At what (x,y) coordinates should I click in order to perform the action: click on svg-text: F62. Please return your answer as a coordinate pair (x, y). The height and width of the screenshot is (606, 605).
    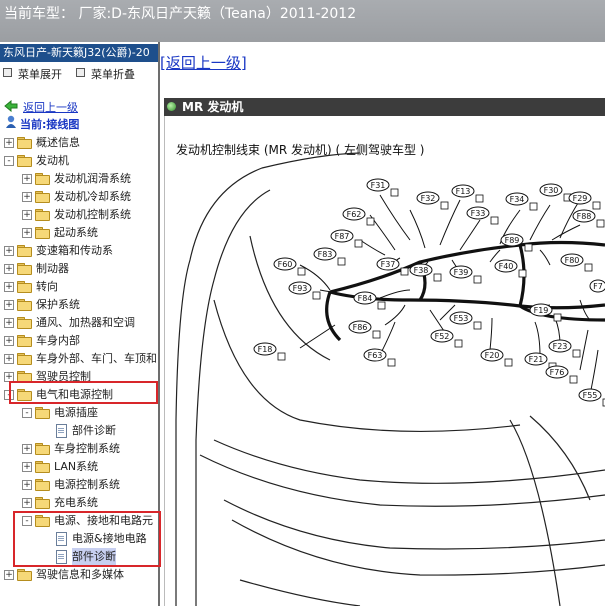
    Looking at the image, I should click on (354, 214).